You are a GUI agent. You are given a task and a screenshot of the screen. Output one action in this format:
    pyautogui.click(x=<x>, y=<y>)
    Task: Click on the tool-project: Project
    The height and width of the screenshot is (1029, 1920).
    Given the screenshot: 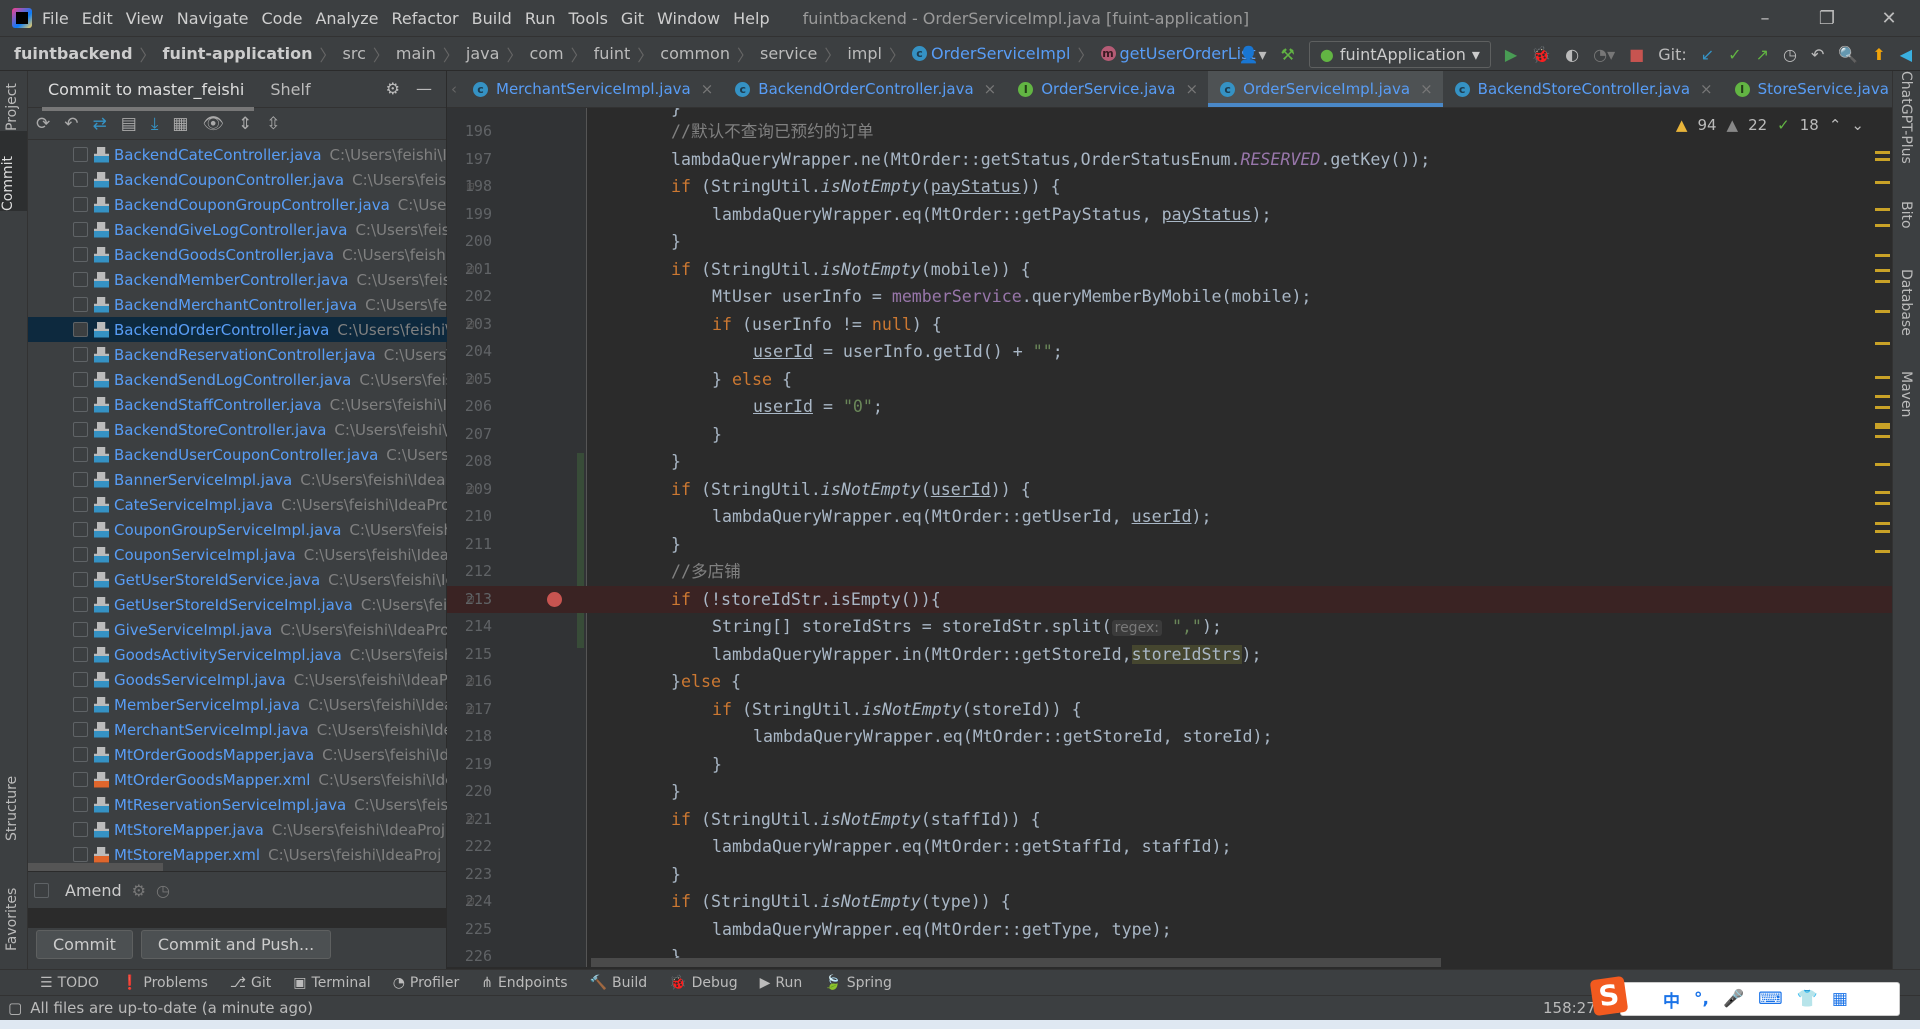 What is the action you would take?
    pyautogui.click(x=12, y=101)
    